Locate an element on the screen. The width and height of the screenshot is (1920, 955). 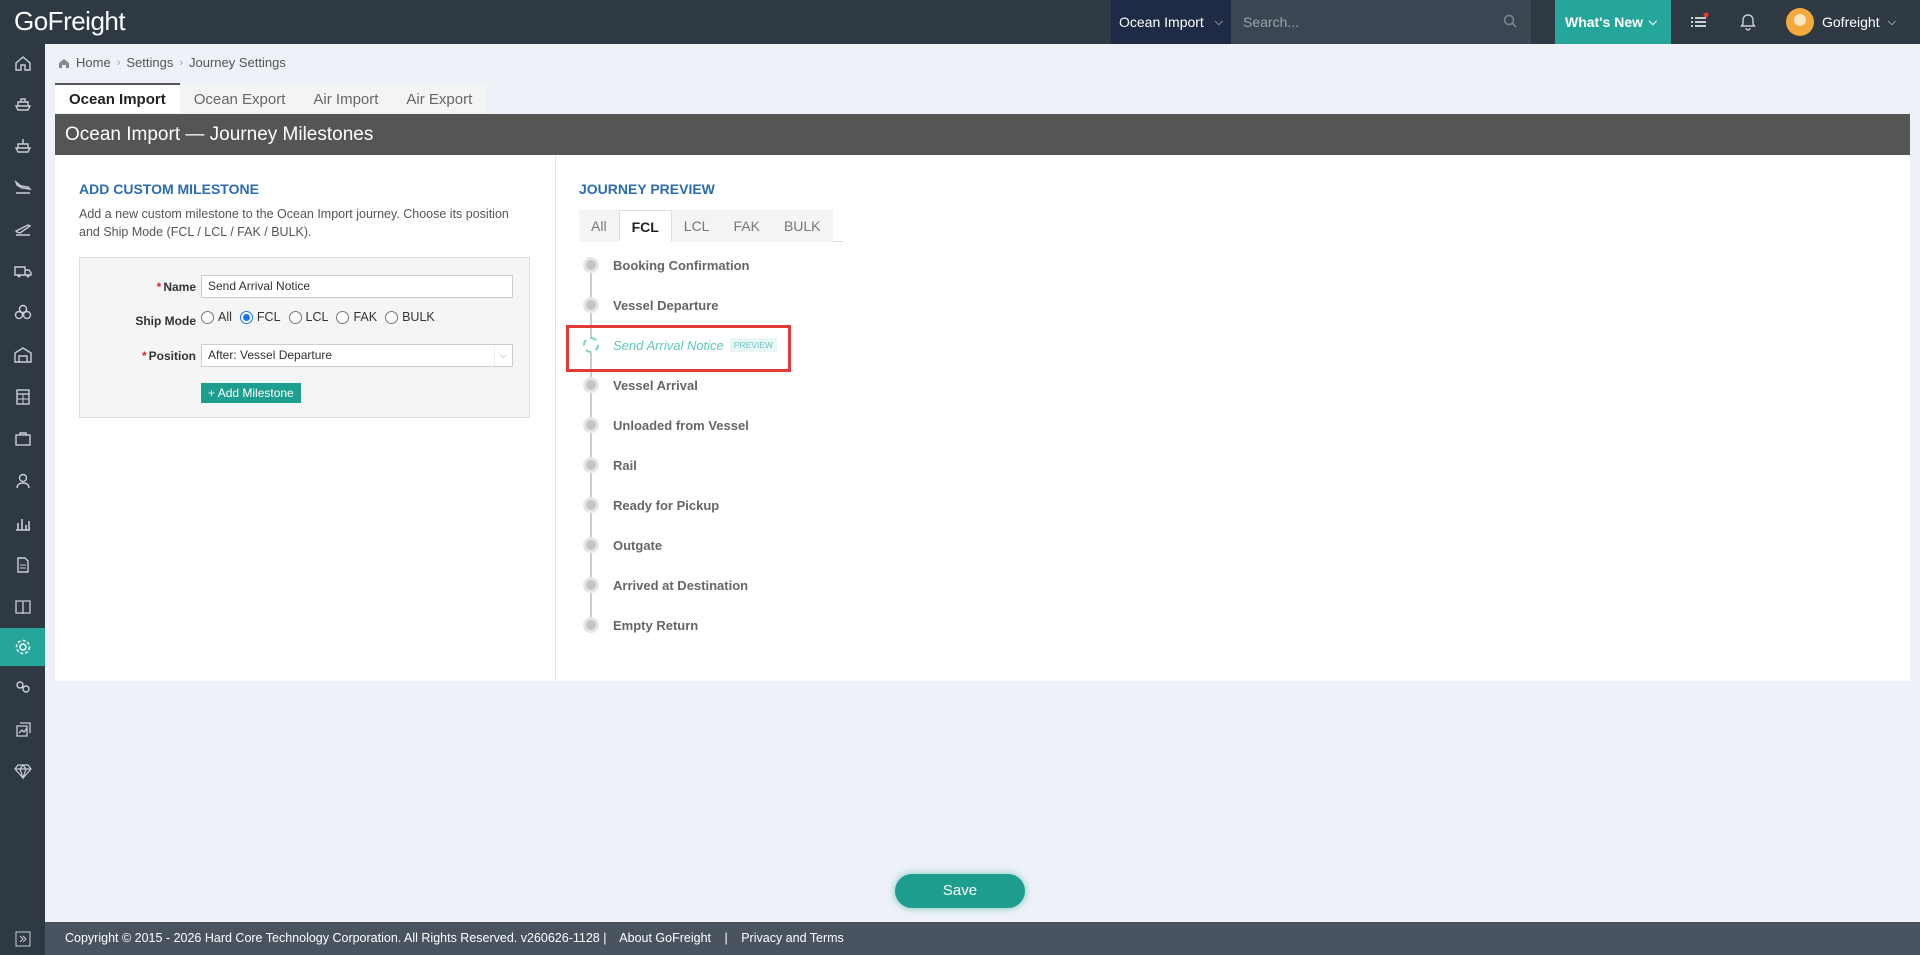
sidebar-item-misc is located at coordinates (22, 313).